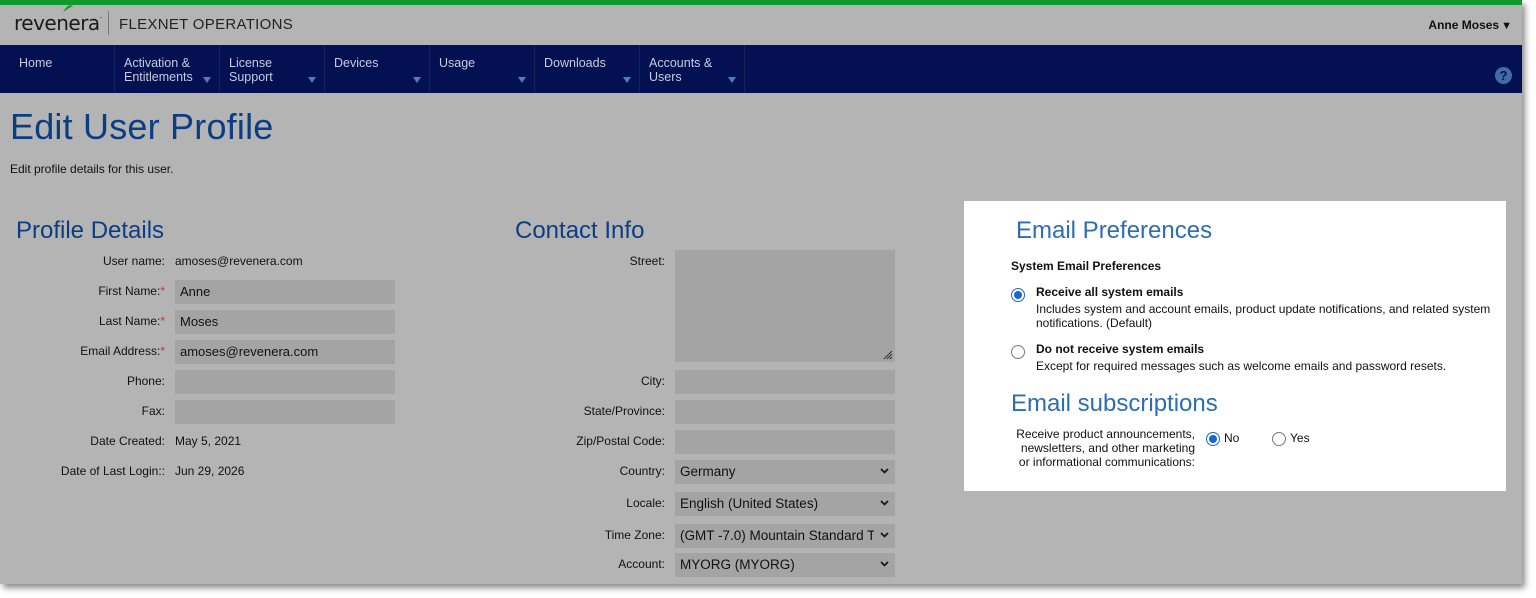 This screenshot has height=598, width=1536. Describe the element at coordinates (1300, 438) in the screenshot. I see `subscriptions-yes-label: Yes` at that location.